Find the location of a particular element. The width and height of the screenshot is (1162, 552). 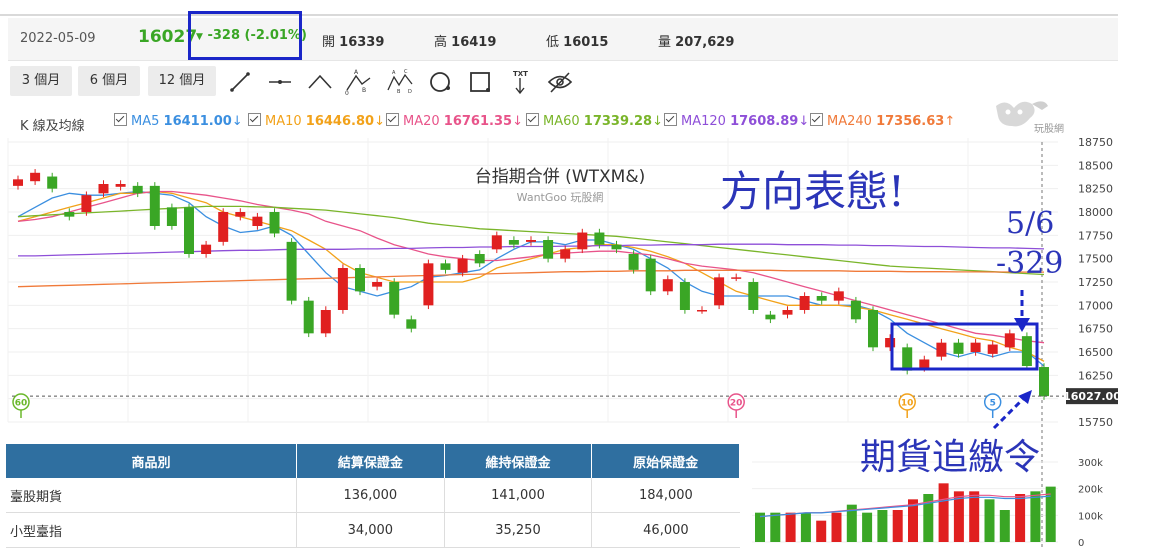

y-tick-label: 17750 is located at coordinates (1095, 235).